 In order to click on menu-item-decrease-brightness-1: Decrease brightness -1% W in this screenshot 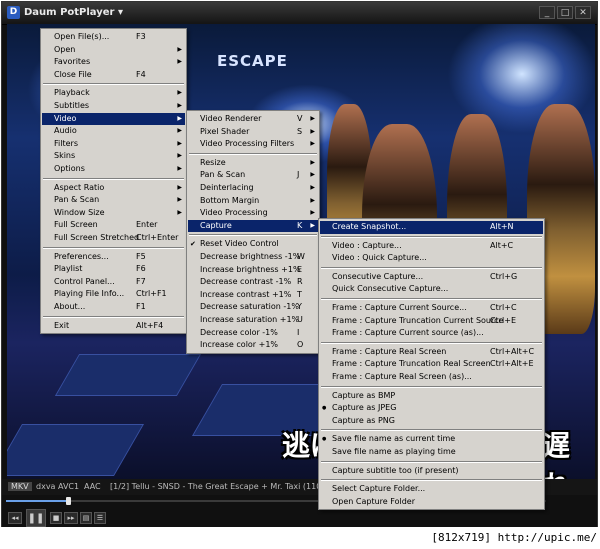, I will do `click(253, 257)`.